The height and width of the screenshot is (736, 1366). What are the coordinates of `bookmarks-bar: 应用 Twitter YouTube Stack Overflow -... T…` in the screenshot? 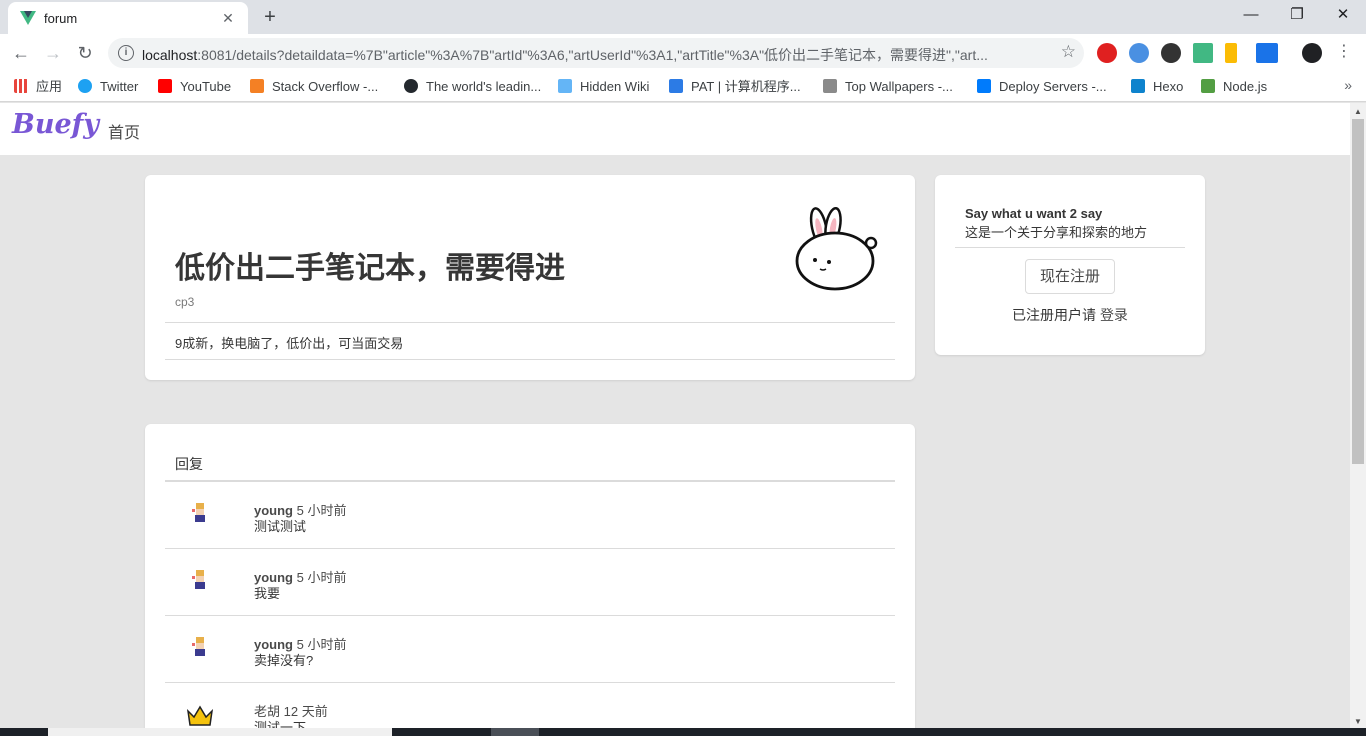 It's located at (683, 87).